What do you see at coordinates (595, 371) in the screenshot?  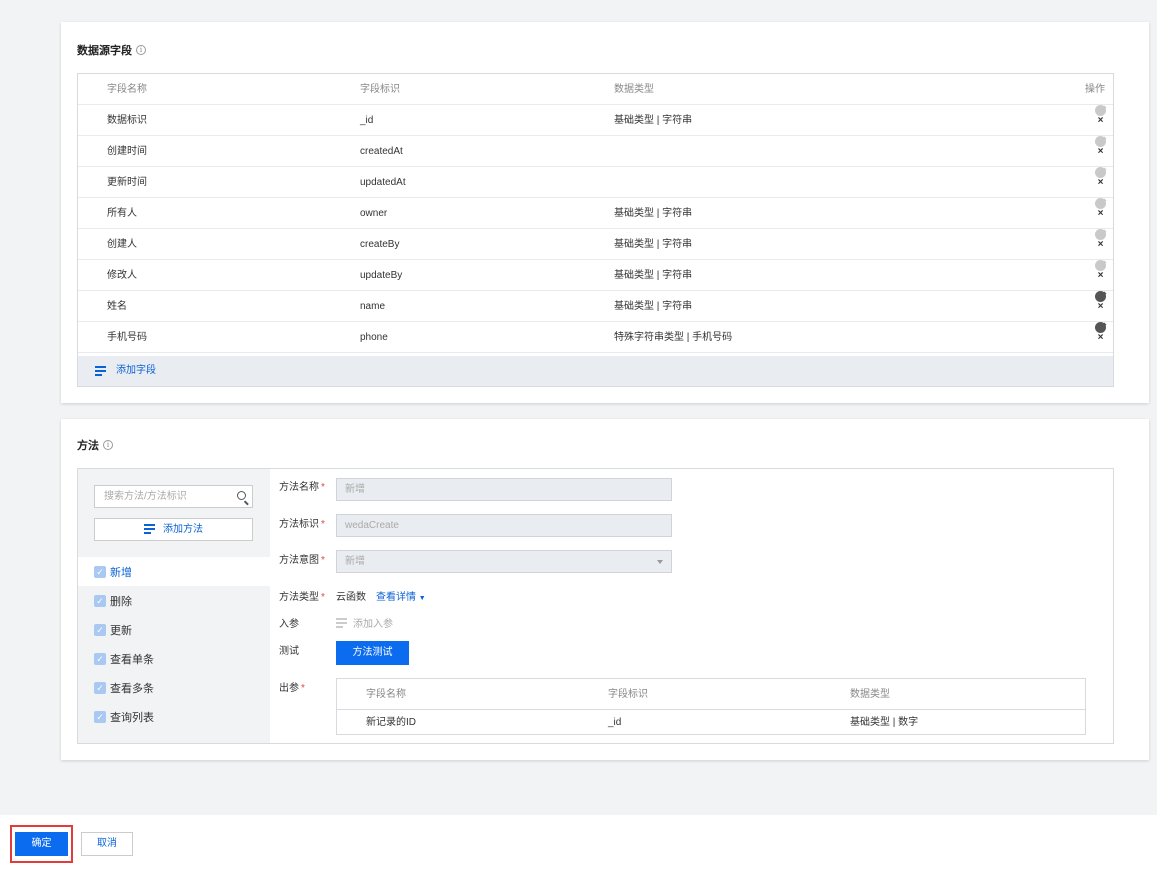 I see `add-field-button: 添加字段` at bounding box center [595, 371].